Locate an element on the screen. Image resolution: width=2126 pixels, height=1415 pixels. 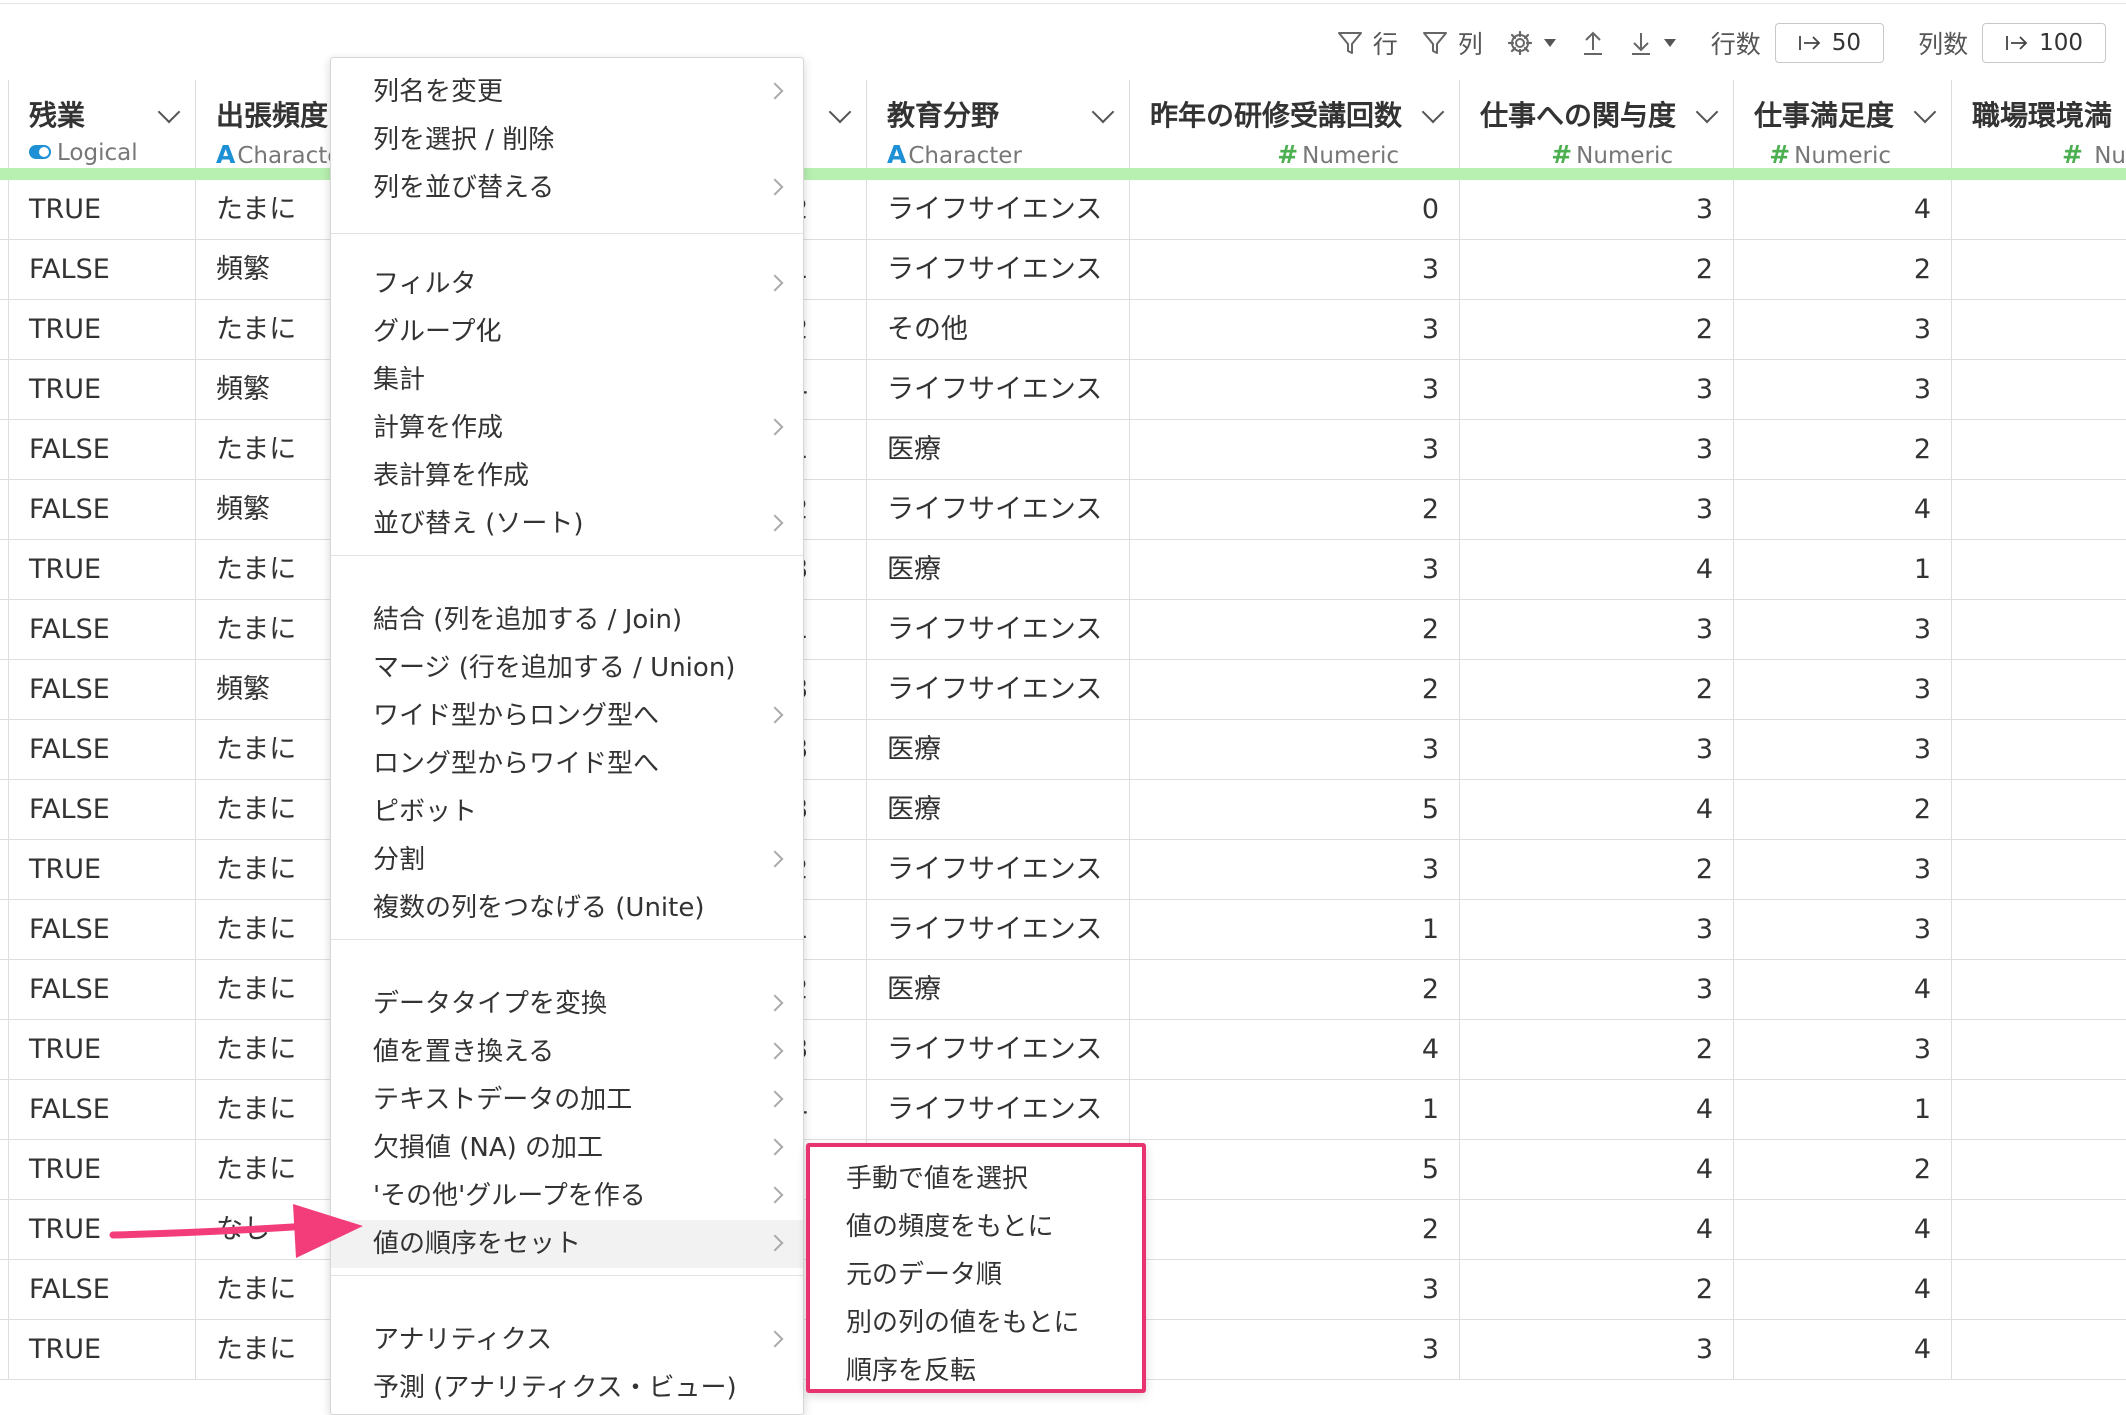
settings-dropdown-button is located at coordinates (1532, 43).